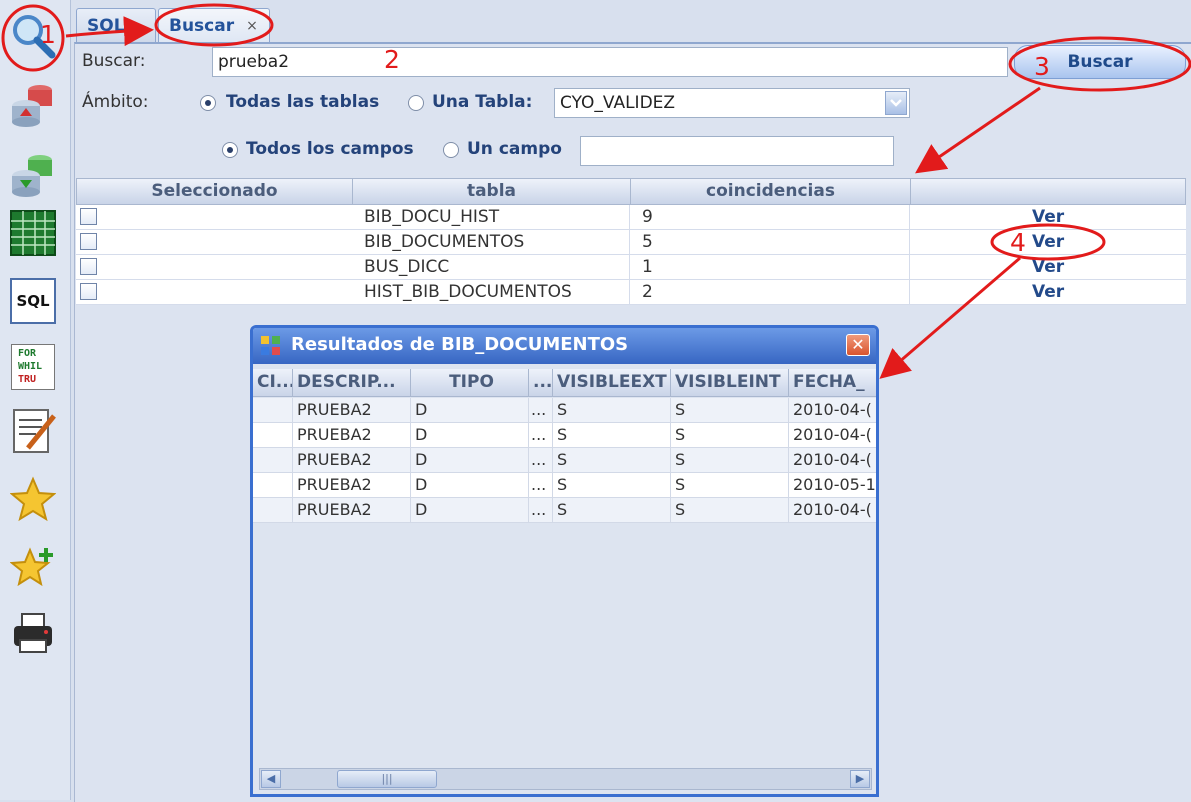 Image resolution: width=1191 pixels, height=802 pixels. I want to click on col-header-seleccionado: Seleccionado, so click(215, 191).